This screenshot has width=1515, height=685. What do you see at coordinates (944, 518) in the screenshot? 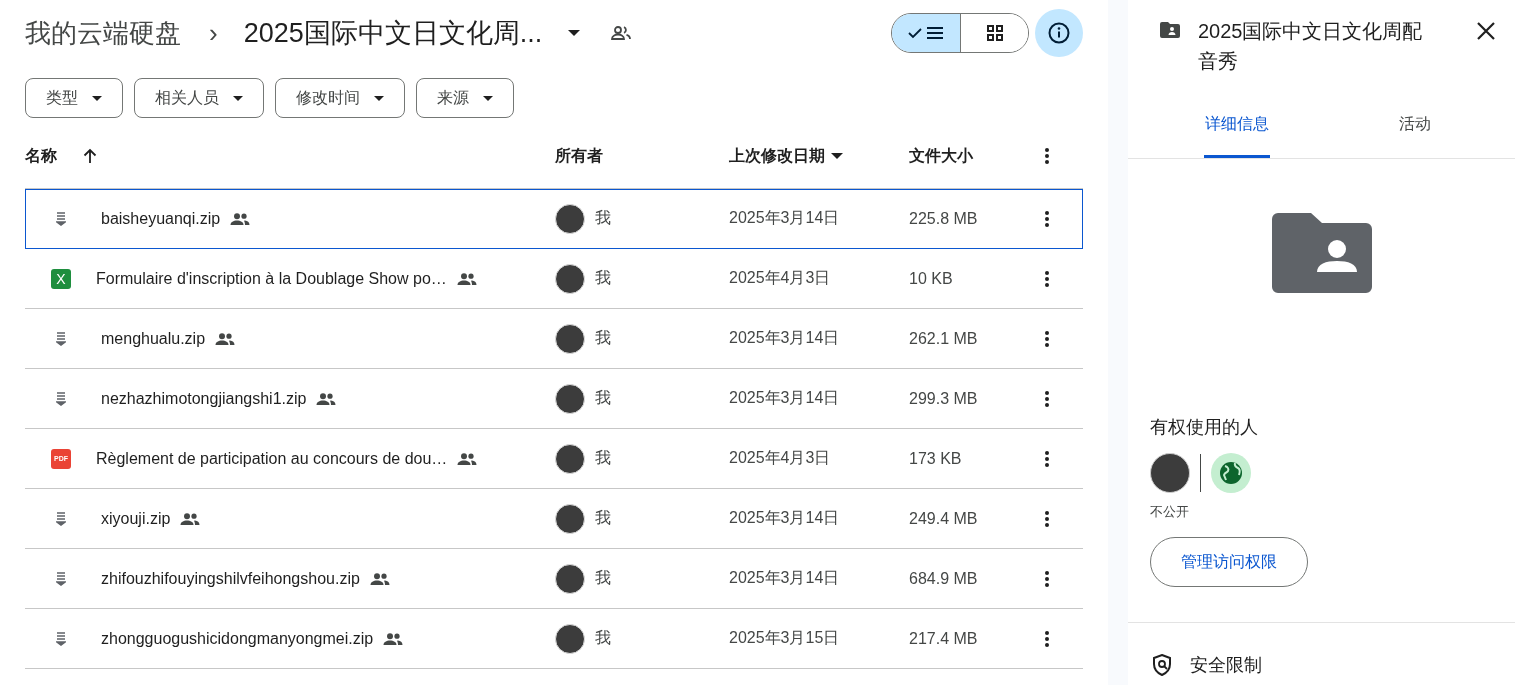
I see `file-size: 249.4 MB` at bounding box center [944, 518].